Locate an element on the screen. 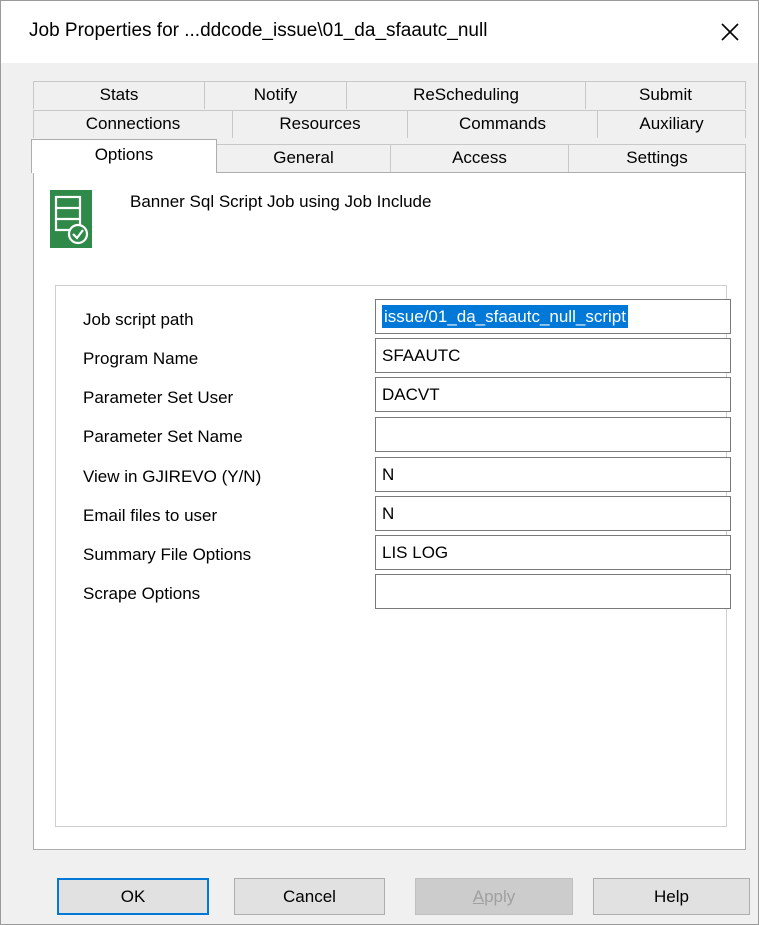 The width and height of the screenshot is (759, 925). job-script-path-field: issue/01_da_sfaautc_null_script is located at coordinates (553, 316).